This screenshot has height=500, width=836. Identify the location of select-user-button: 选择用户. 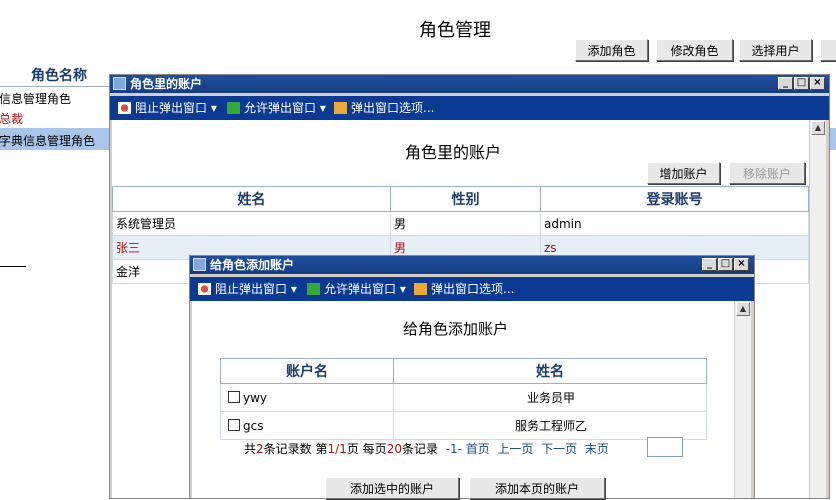
(775, 50).